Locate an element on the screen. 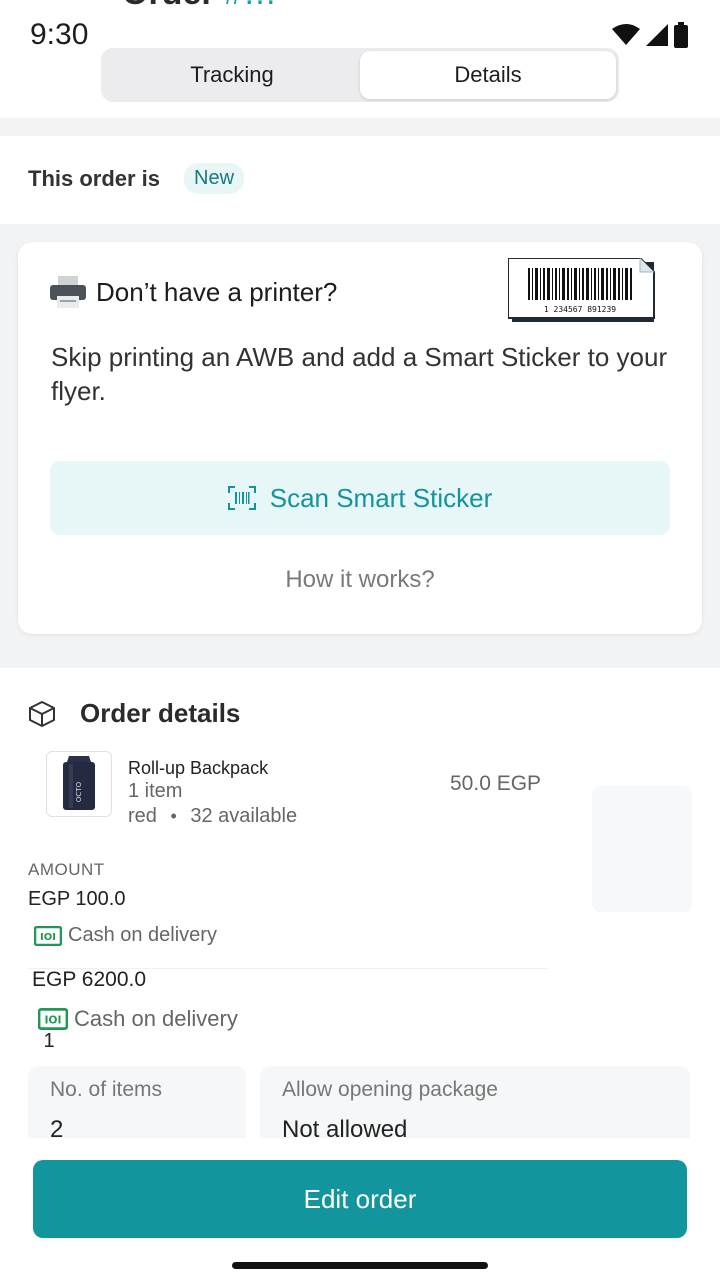  tab-tracking: Tracking is located at coordinates (232, 75).